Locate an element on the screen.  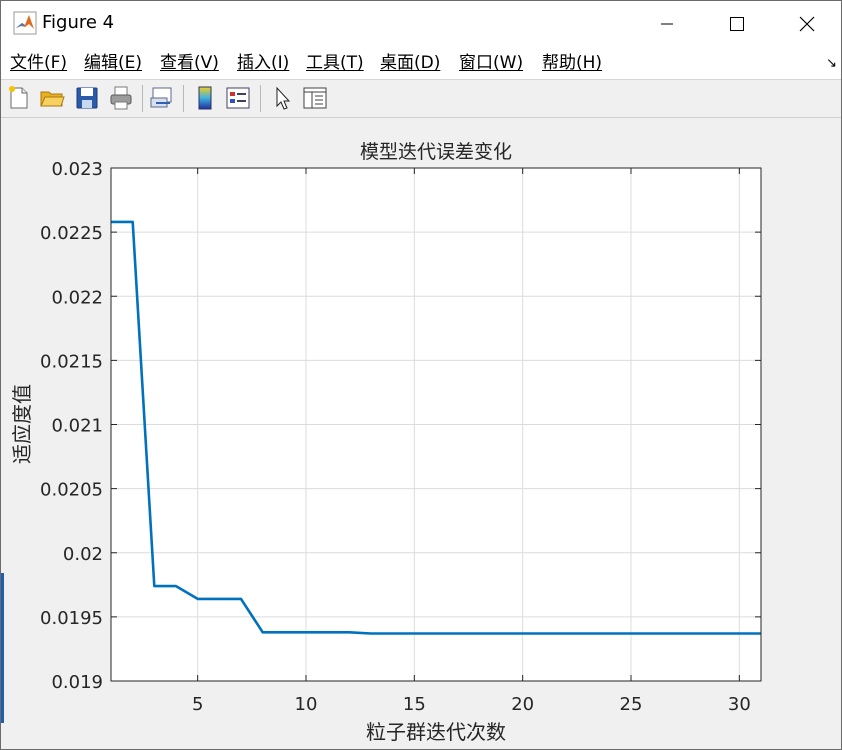
y-tick-label: 0.022 is located at coordinates (77, 297).